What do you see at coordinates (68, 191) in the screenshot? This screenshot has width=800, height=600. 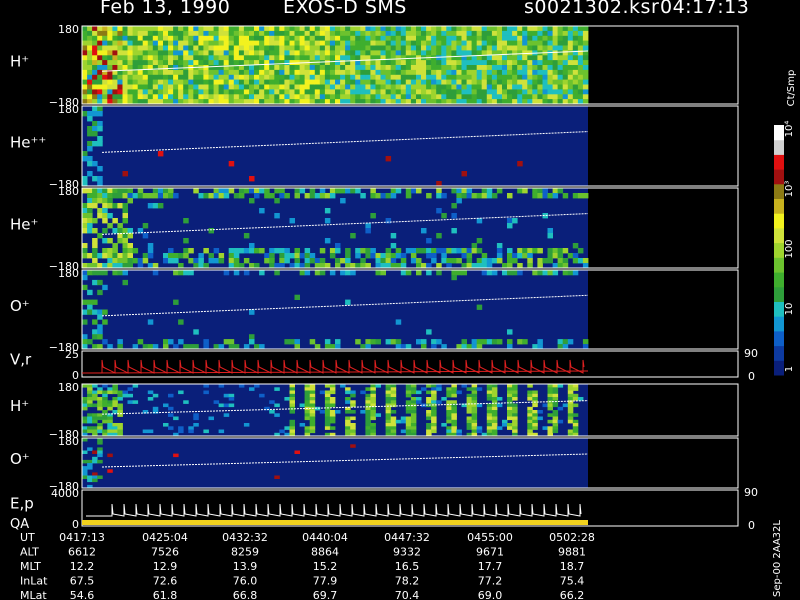 I see `y-tick-top: 180` at bounding box center [68, 191].